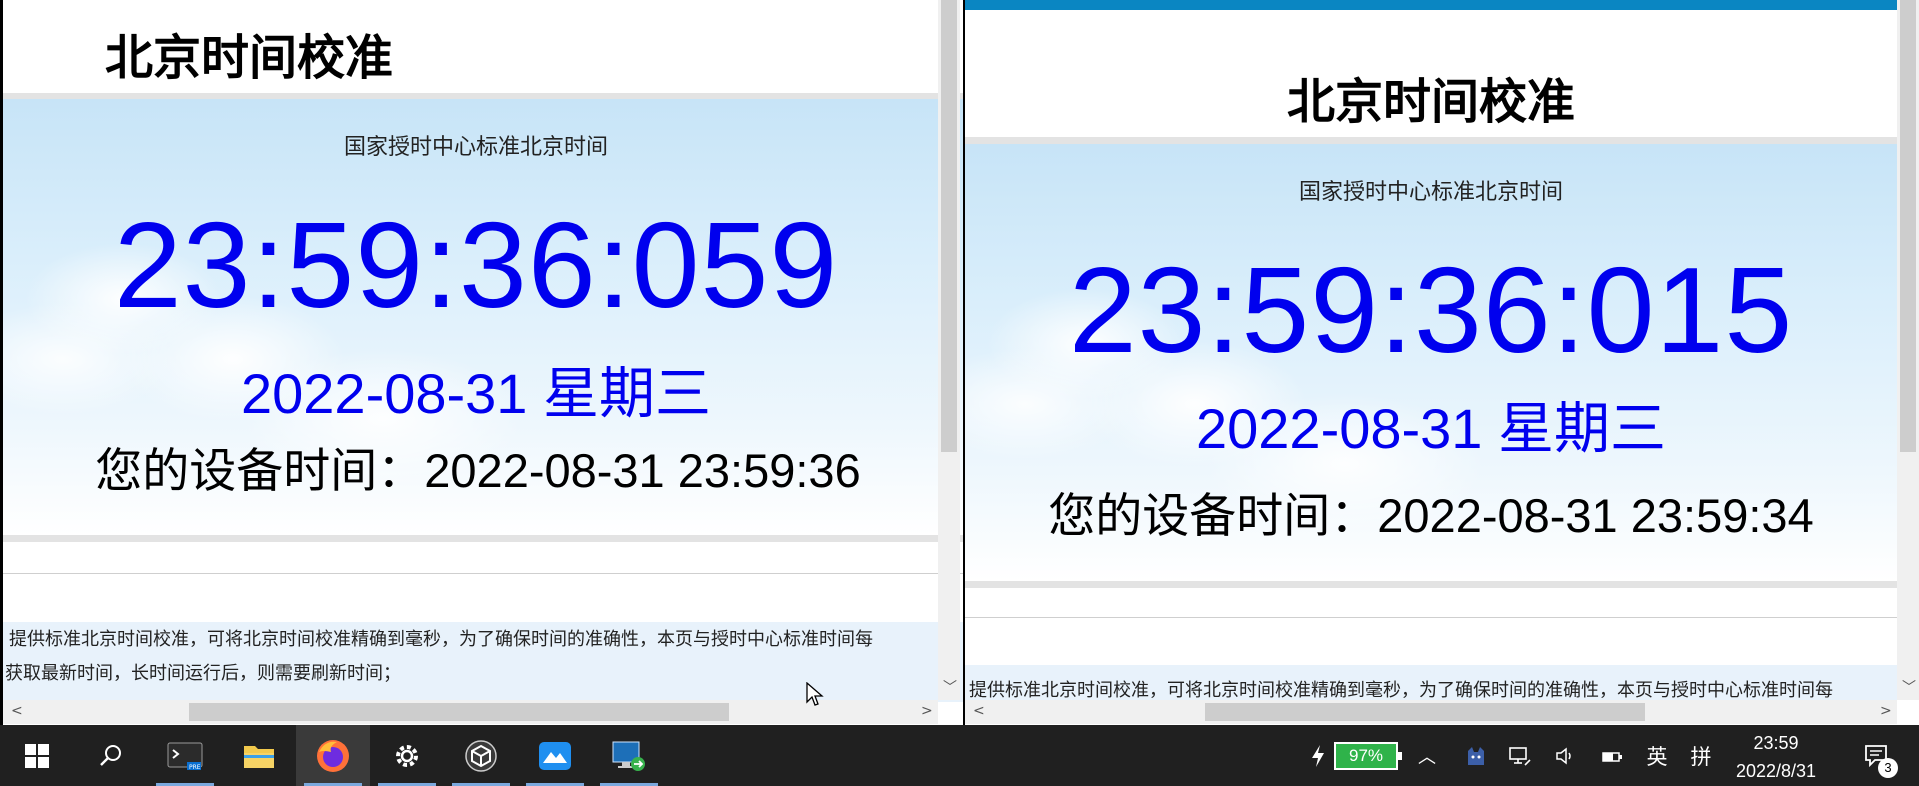  I want to click on taskbar-clock: 23:59 2022/8/31, so click(1776, 755).